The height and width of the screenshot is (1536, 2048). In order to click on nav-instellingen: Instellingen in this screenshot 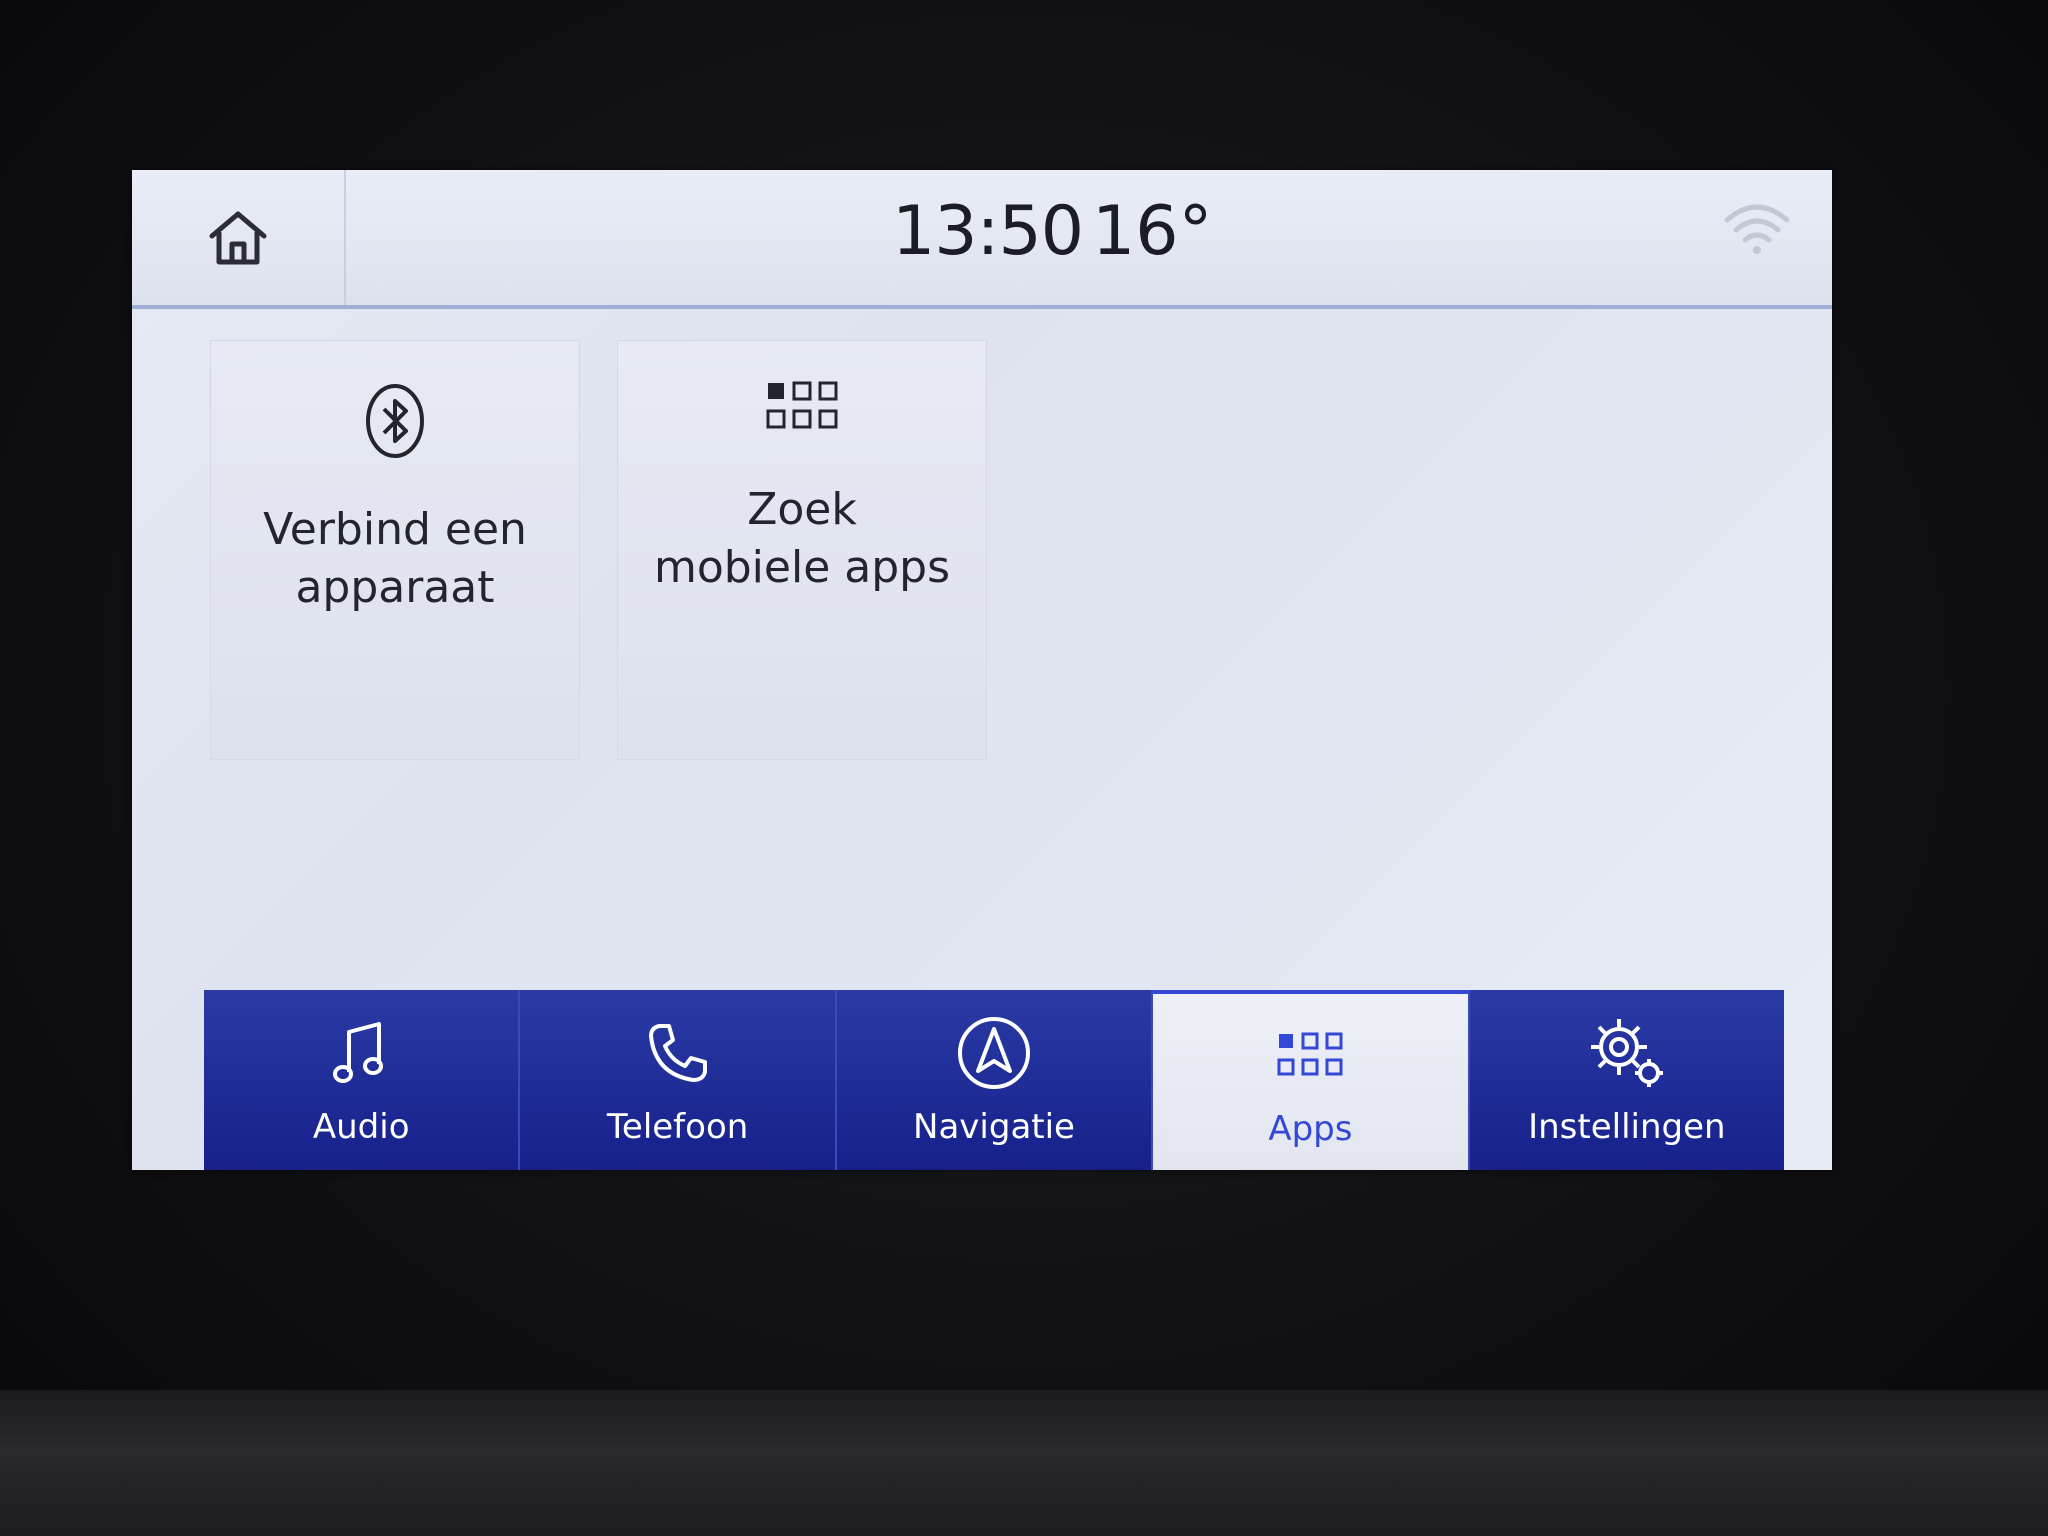, I will do `click(1627, 1080)`.